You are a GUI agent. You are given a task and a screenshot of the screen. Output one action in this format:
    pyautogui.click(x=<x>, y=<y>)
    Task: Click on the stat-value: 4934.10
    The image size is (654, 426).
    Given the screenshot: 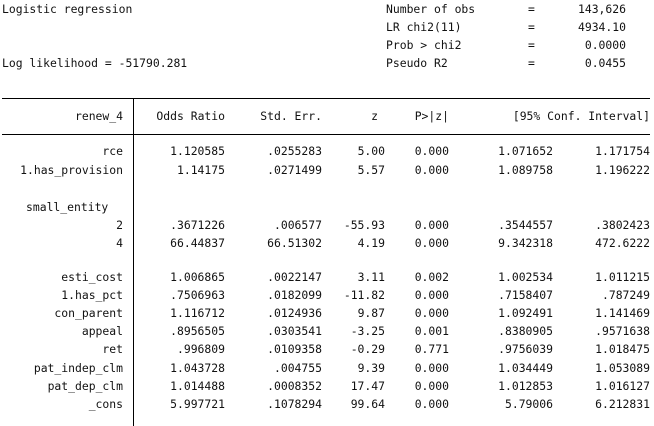 What is the action you would take?
    pyautogui.click(x=602, y=27)
    